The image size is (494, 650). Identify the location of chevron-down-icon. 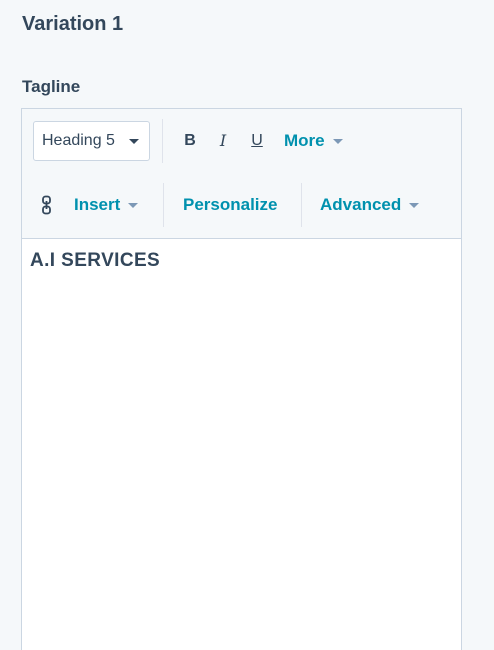
(134, 141).